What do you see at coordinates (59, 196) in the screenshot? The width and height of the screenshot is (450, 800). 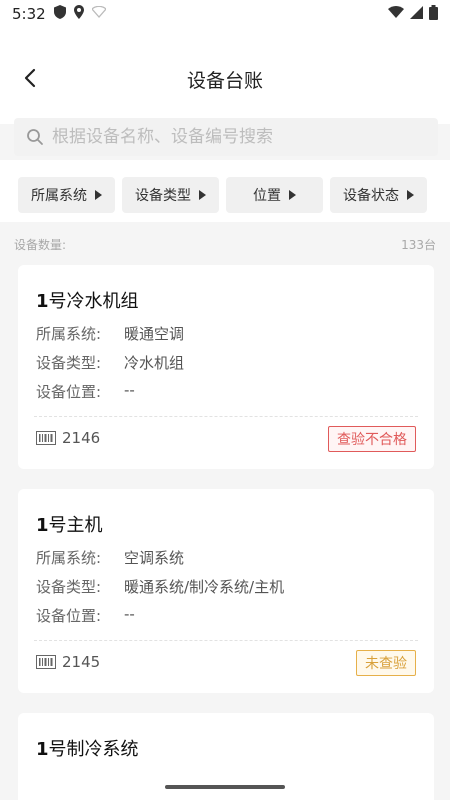 I see `filter-label: 所属系统` at bounding box center [59, 196].